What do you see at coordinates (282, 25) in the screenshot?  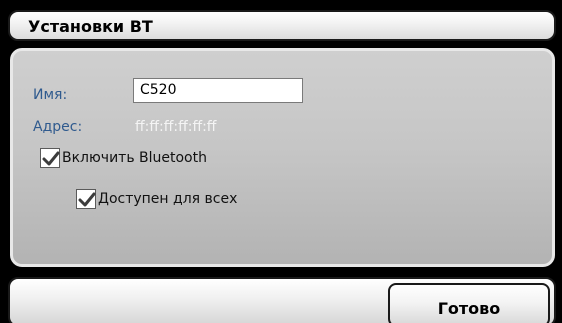 I see `title-bar: Установки BT` at bounding box center [282, 25].